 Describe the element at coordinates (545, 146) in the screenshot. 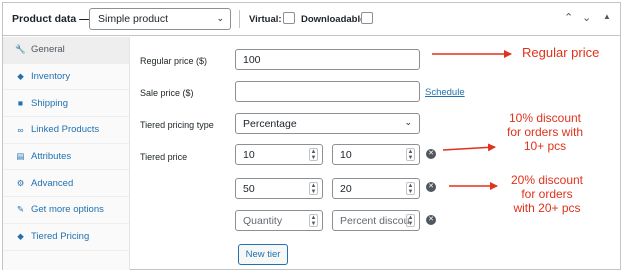

I see `annotation-line: 10+ pcs` at that location.